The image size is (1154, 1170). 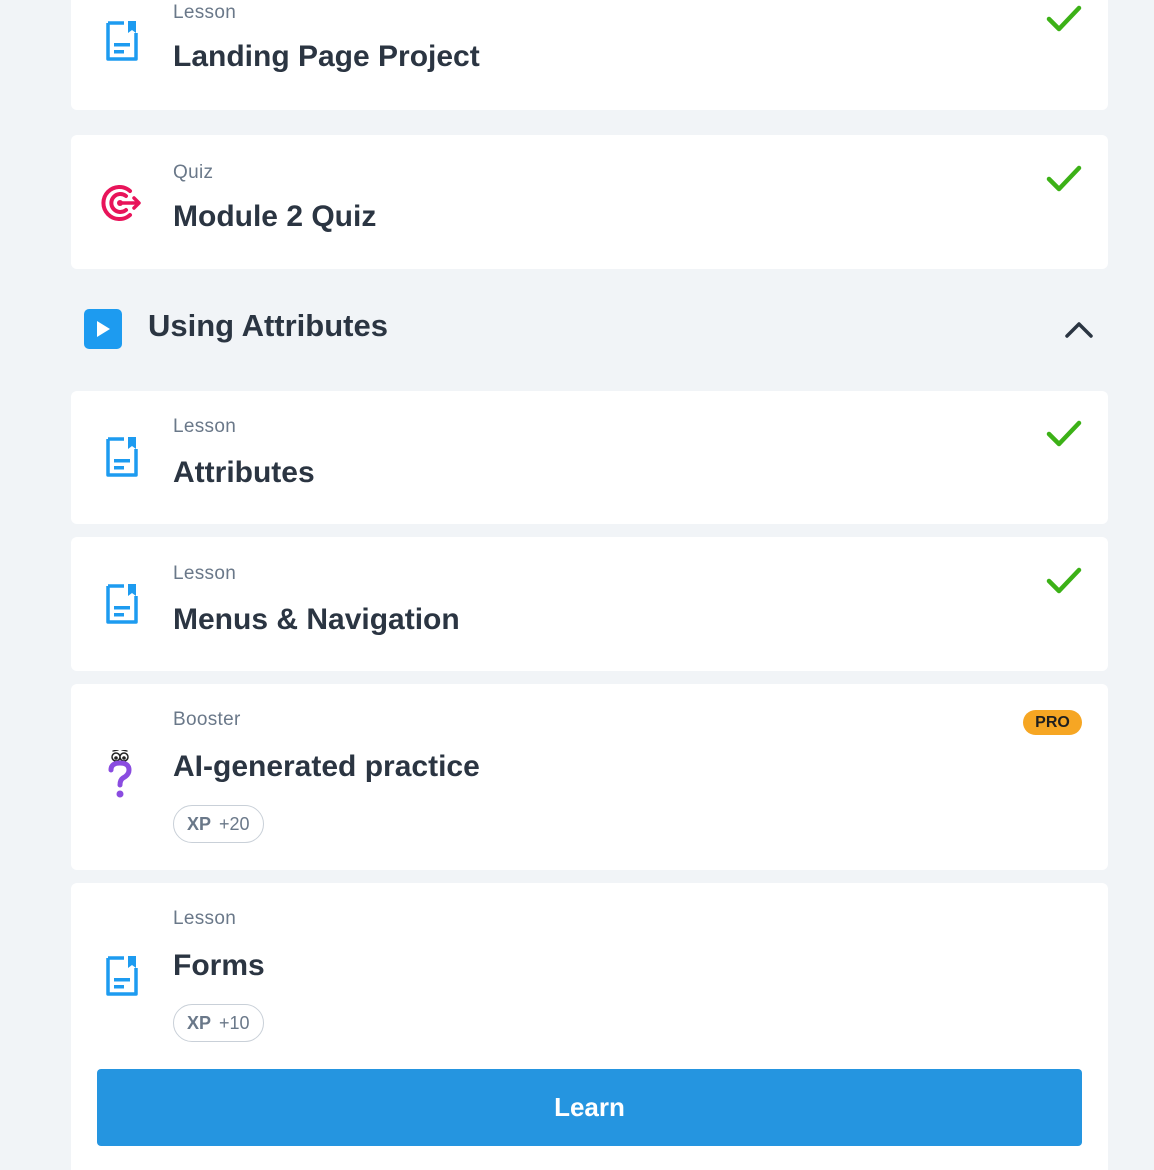 I want to click on item-title: Forms, so click(x=219, y=965).